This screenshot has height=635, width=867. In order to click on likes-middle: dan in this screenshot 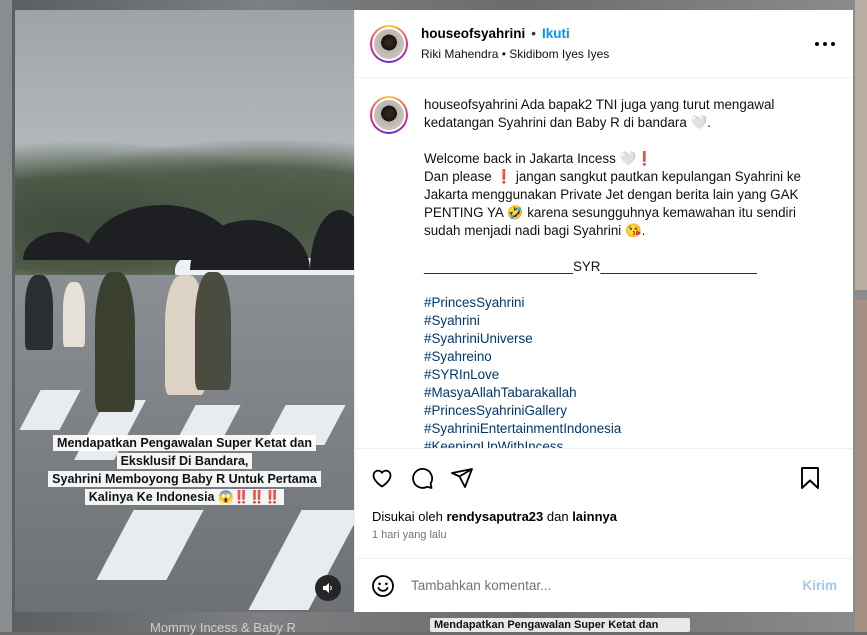, I will do `click(557, 516)`.